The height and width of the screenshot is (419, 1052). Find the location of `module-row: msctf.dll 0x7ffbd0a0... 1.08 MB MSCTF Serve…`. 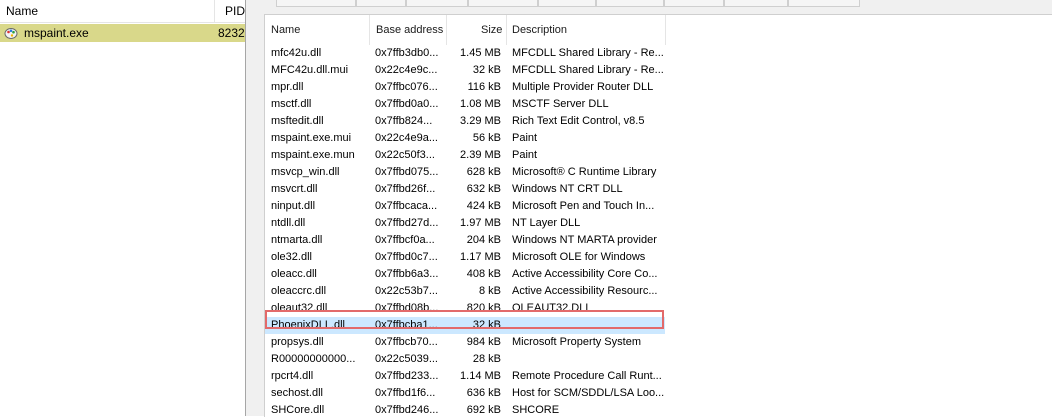

module-row: msctf.dll 0x7ffbd0a0... 1.08 MB MSCTF Serve… is located at coordinates (465, 104).